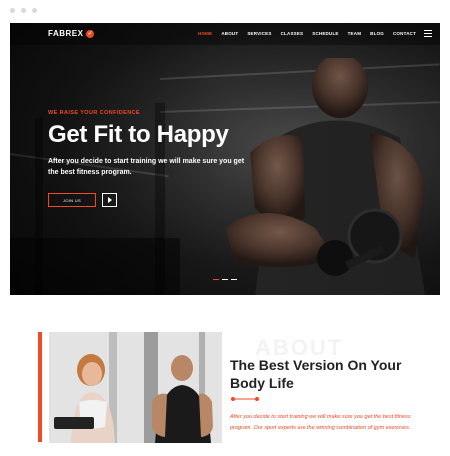 This screenshot has height=456, width=450. I want to click on nav-item-services: SERVICES, so click(259, 33).